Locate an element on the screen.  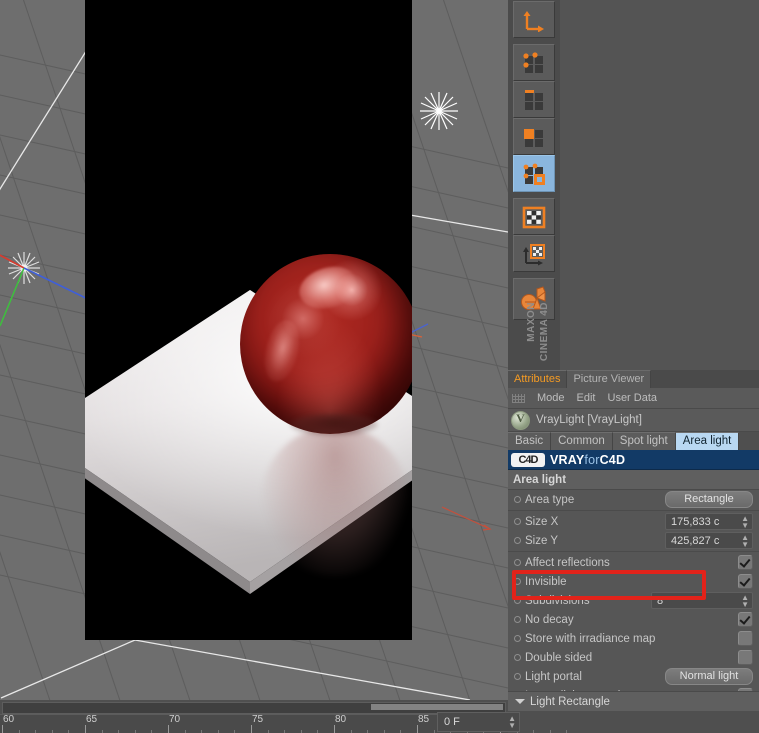
attribute-panel-tabs: Attributes Picture Viewer is located at coordinates (633, 379).